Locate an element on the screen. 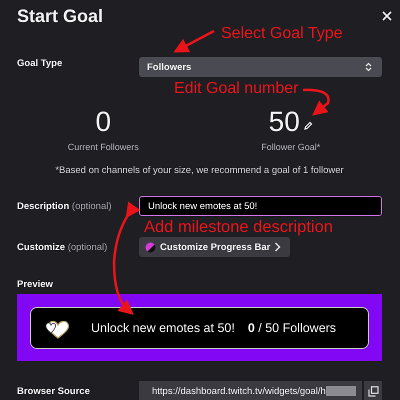 This screenshot has height=400, width=400. stat-label: Current Followers is located at coordinates (103, 147).